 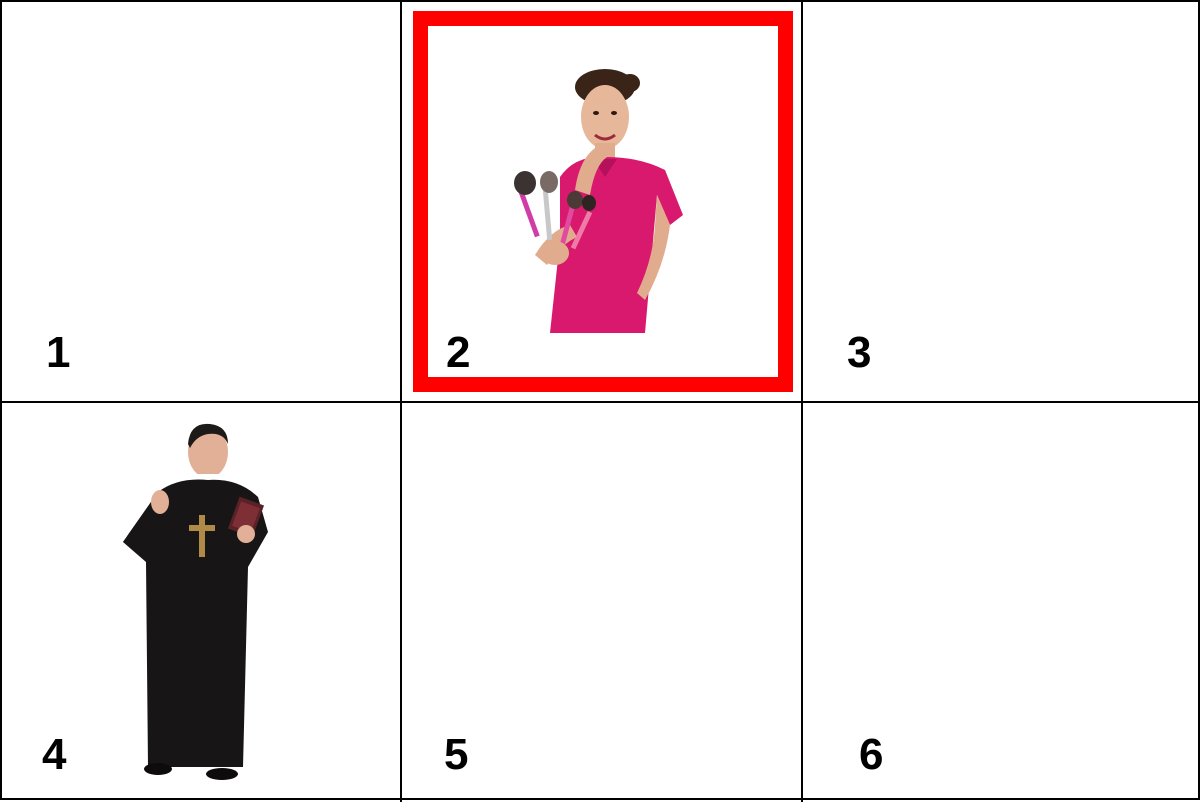 I want to click on cell-number-label: 1, so click(x=58, y=352).